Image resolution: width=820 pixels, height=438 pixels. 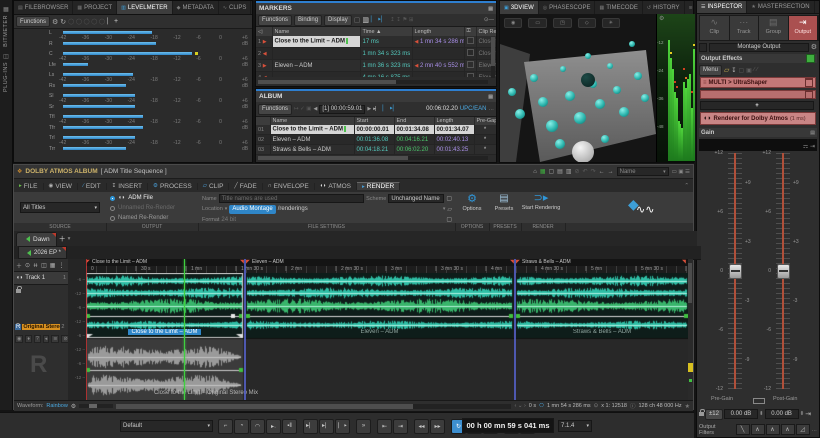 What do you see at coordinates (757, 105) in the screenshot?
I see `add-effect-button: +` at bounding box center [757, 105].